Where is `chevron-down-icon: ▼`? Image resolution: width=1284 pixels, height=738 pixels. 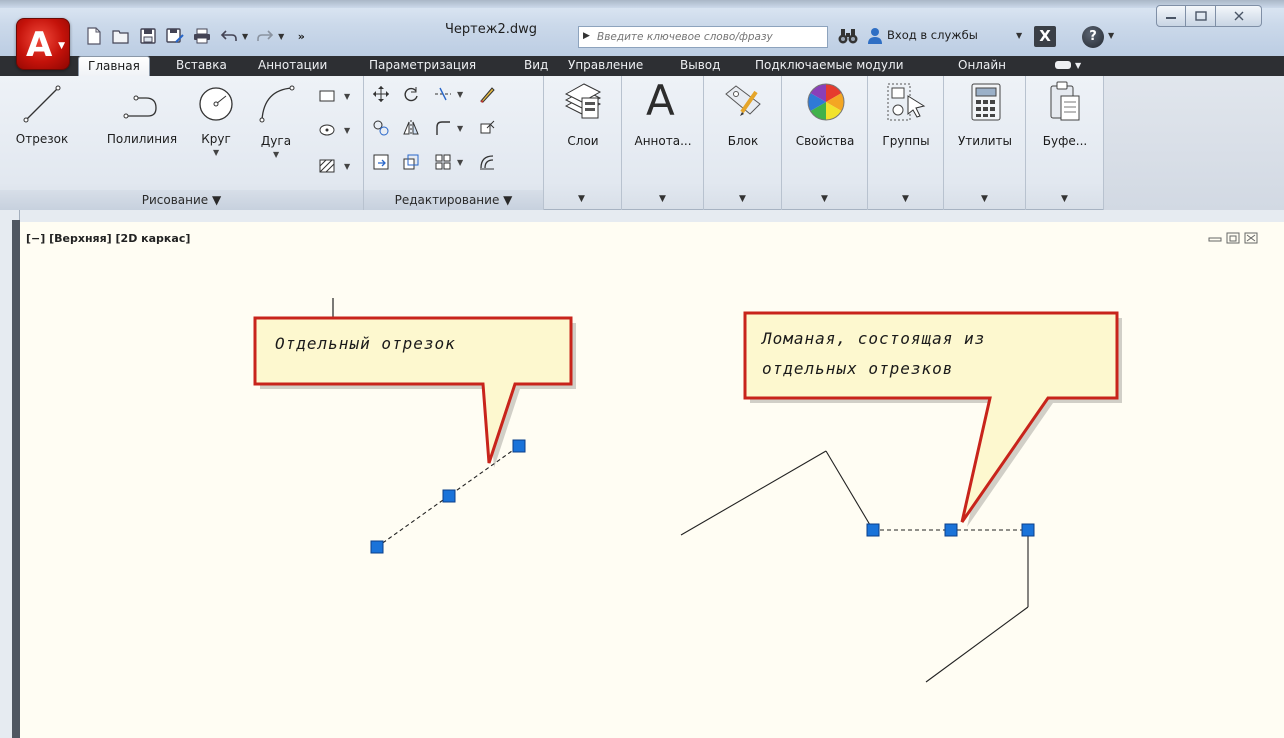
chevron-down-icon: ▼ is located at coordinates (61, 46).